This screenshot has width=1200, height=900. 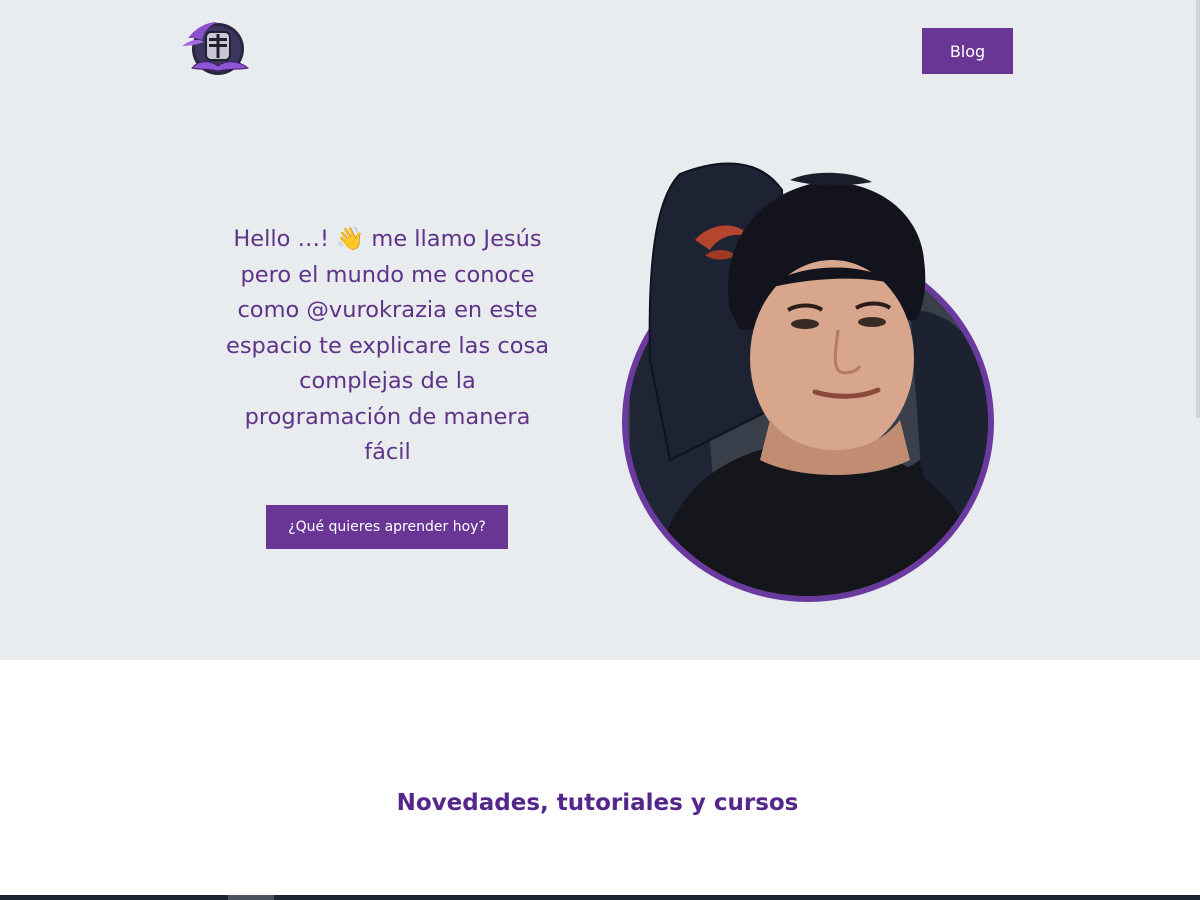 I want to click on bottom-bar, so click(x=600, y=897).